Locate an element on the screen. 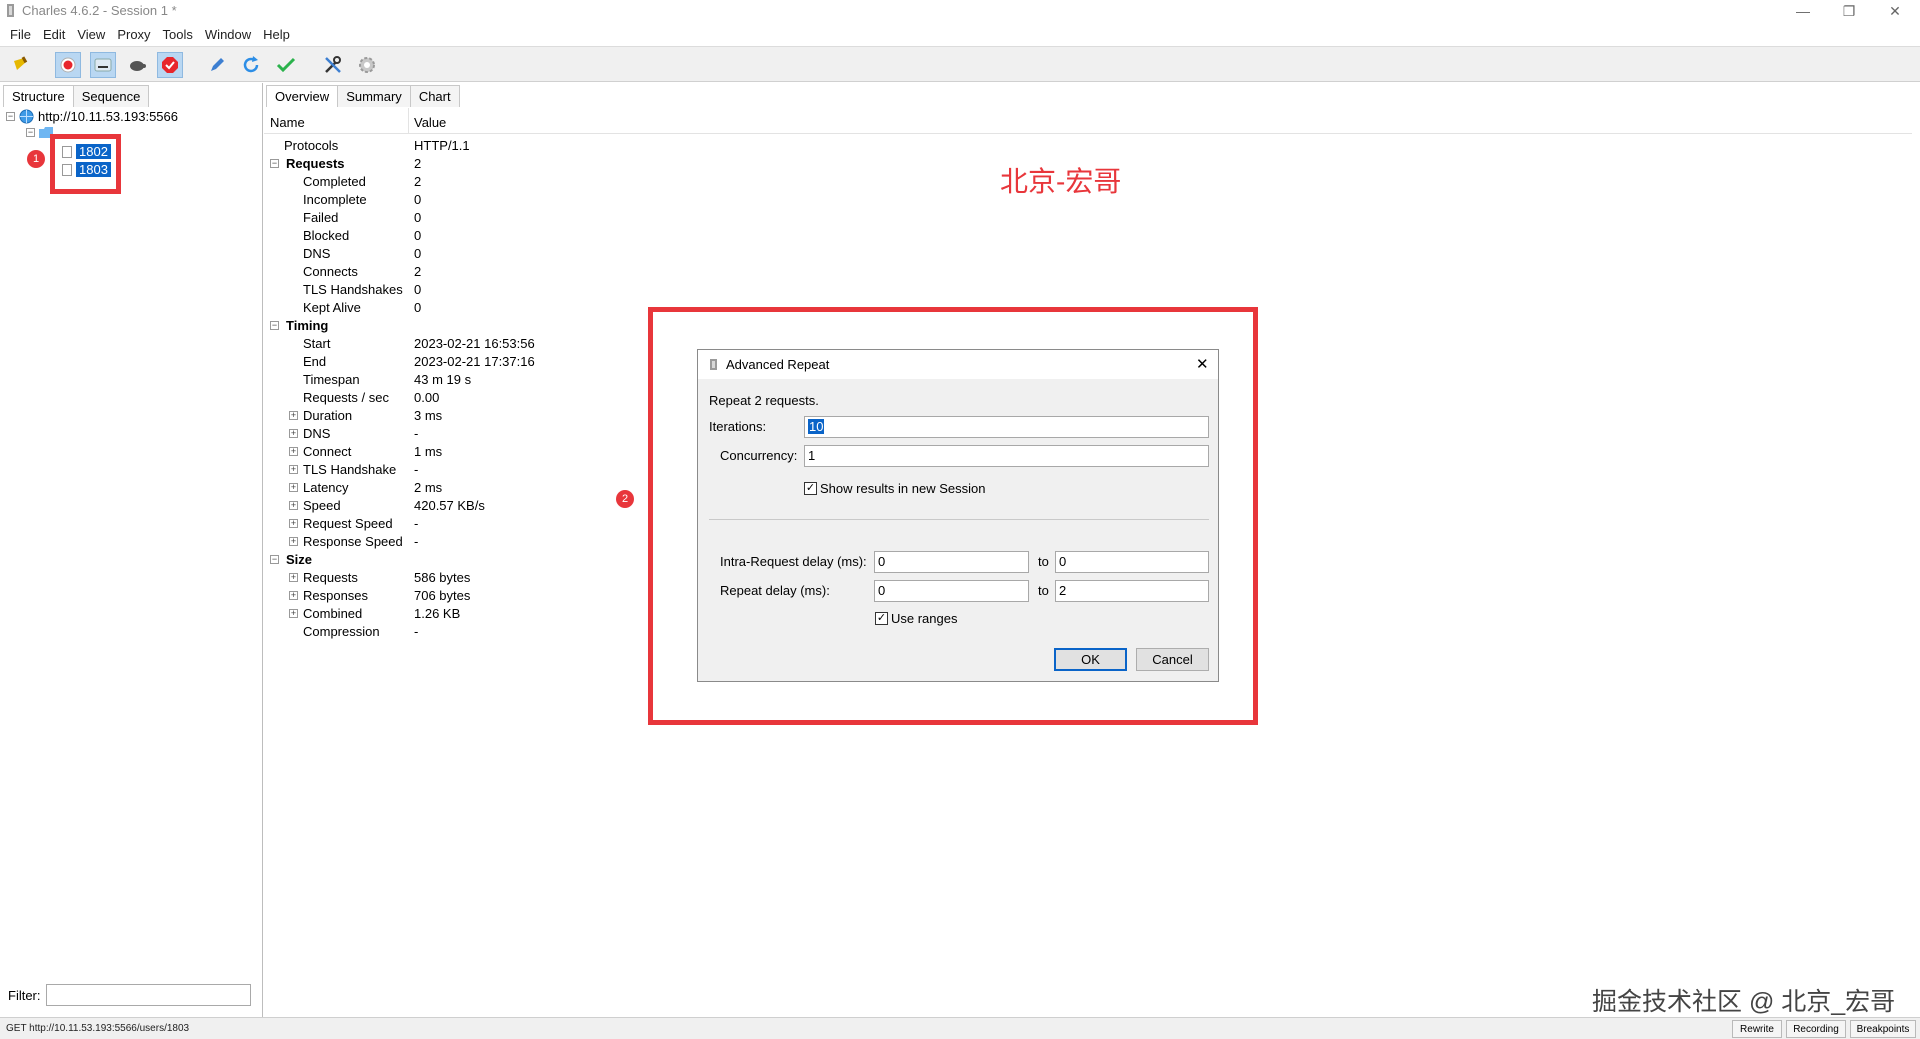 The width and height of the screenshot is (1920, 1039). menu-help: Help is located at coordinates (276, 34).